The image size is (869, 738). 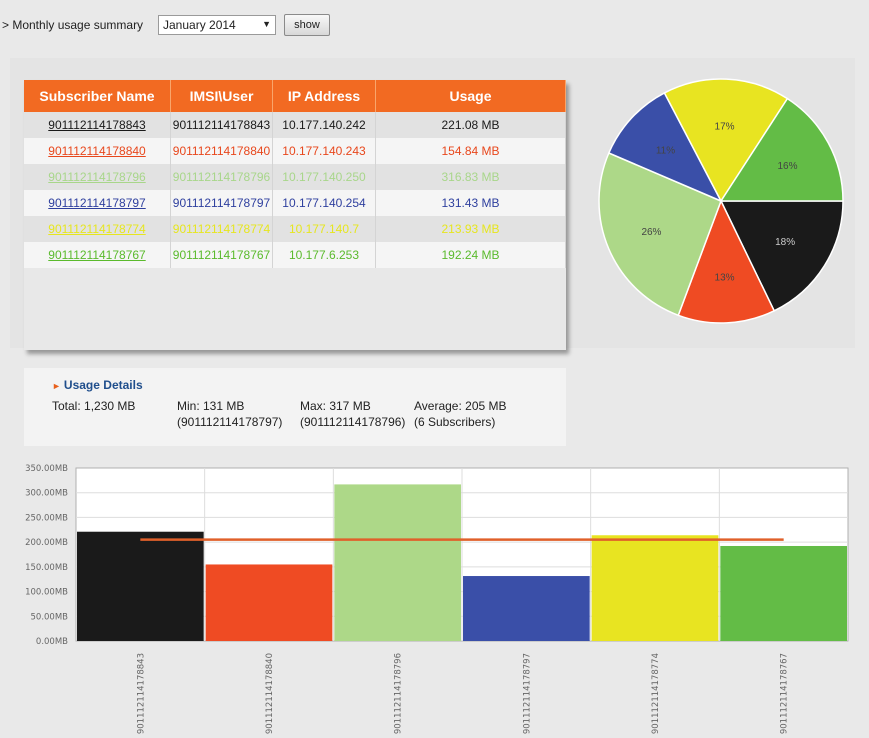 I want to click on imsi-cell: 901112114178797, so click(x=221, y=203).